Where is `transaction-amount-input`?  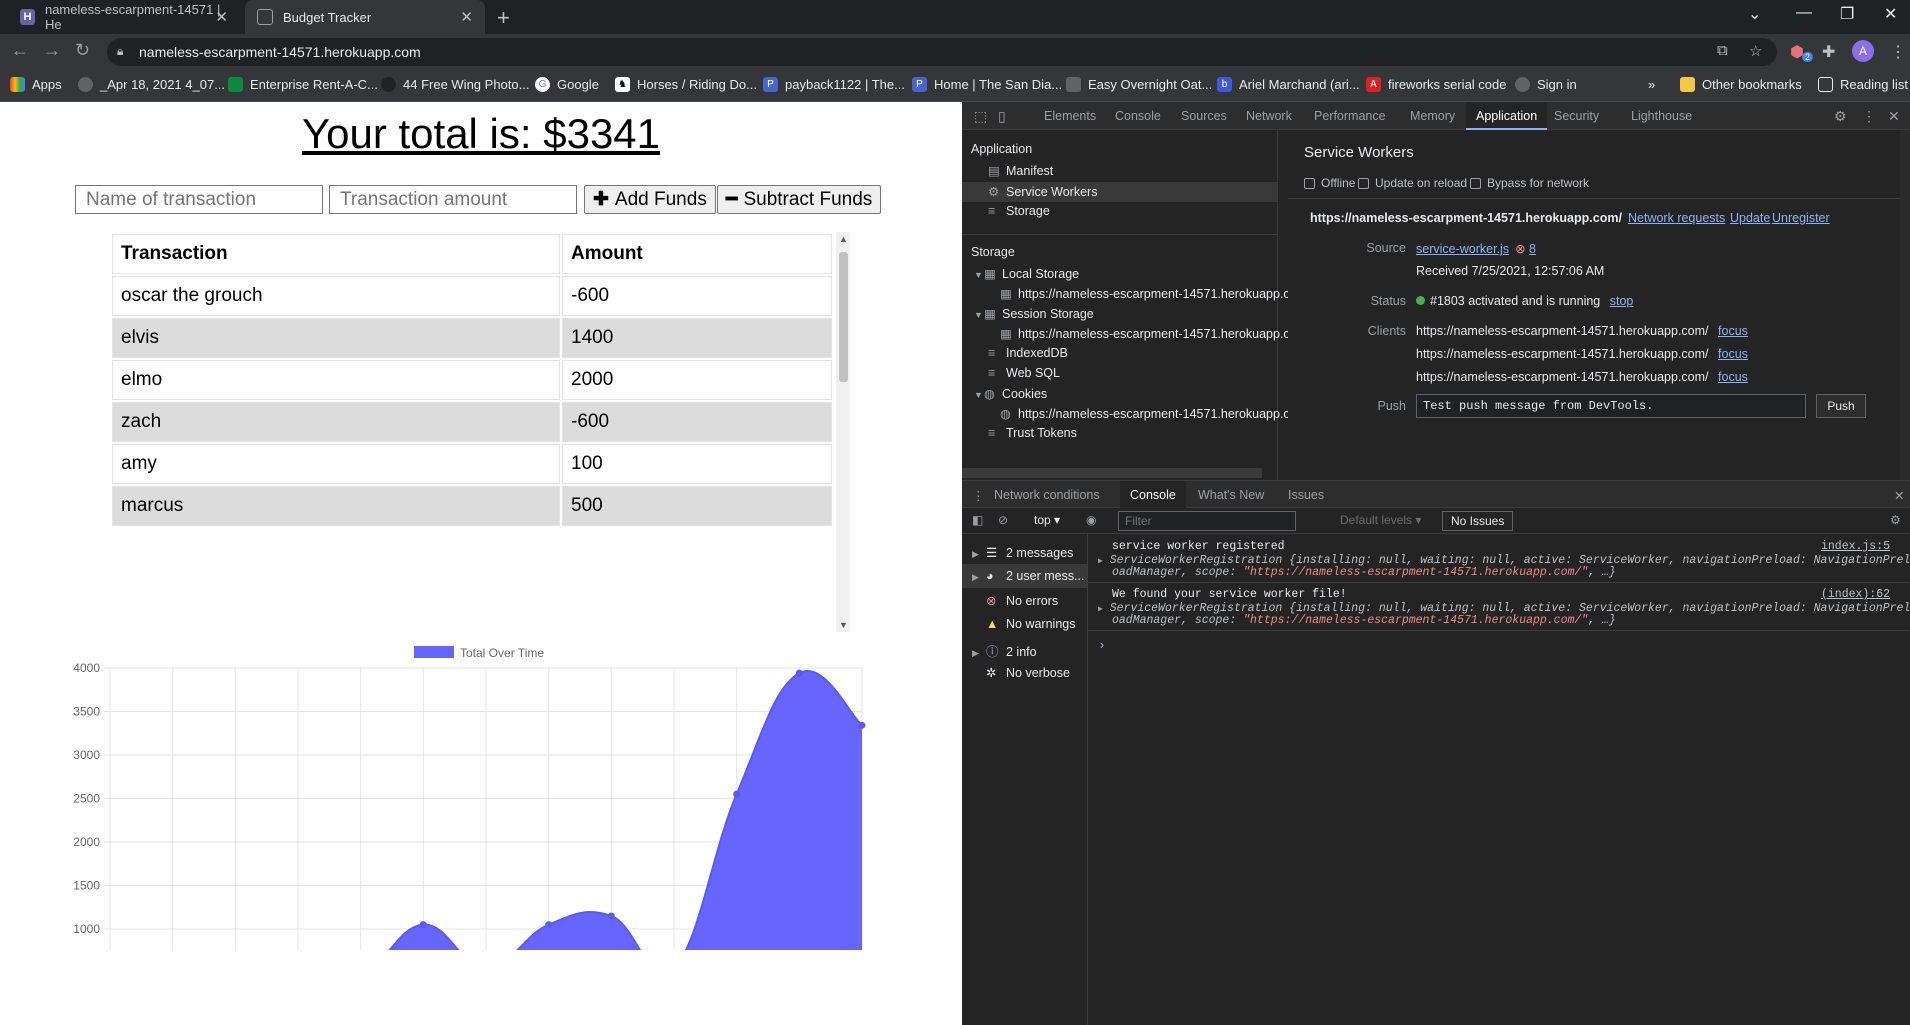 transaction-amount-input is located at coordinates (453, 199).